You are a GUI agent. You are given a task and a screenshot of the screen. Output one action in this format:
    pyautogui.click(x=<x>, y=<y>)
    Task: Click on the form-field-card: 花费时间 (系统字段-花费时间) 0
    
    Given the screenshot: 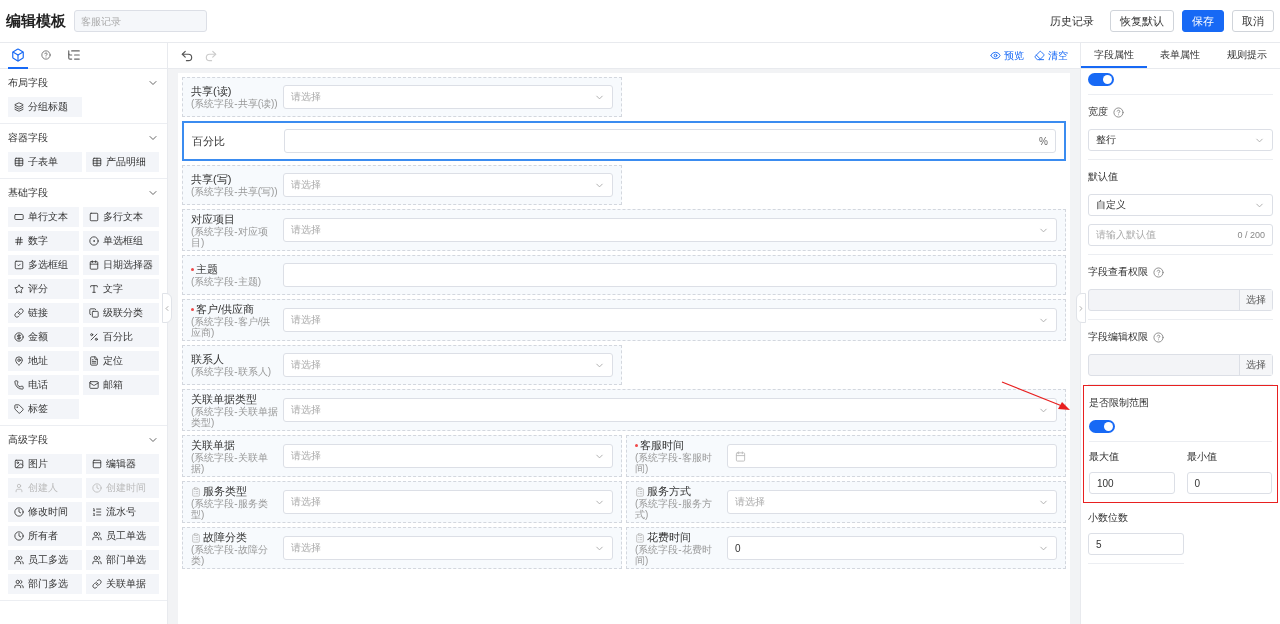 What is the action you would take?
    pyautogui.click(x=846, y=548)
    